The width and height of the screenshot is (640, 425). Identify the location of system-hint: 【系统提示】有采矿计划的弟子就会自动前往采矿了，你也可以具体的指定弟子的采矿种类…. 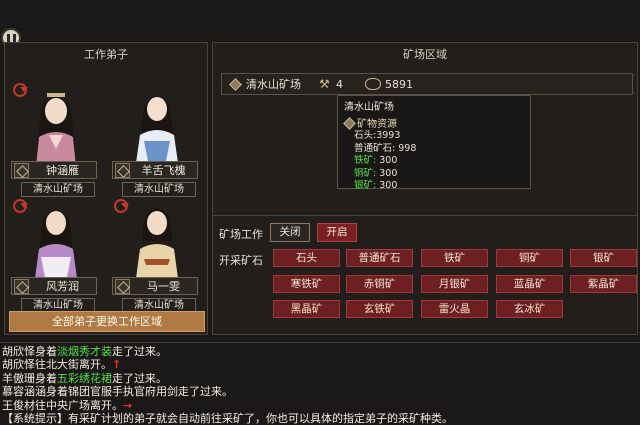
(227, 418).